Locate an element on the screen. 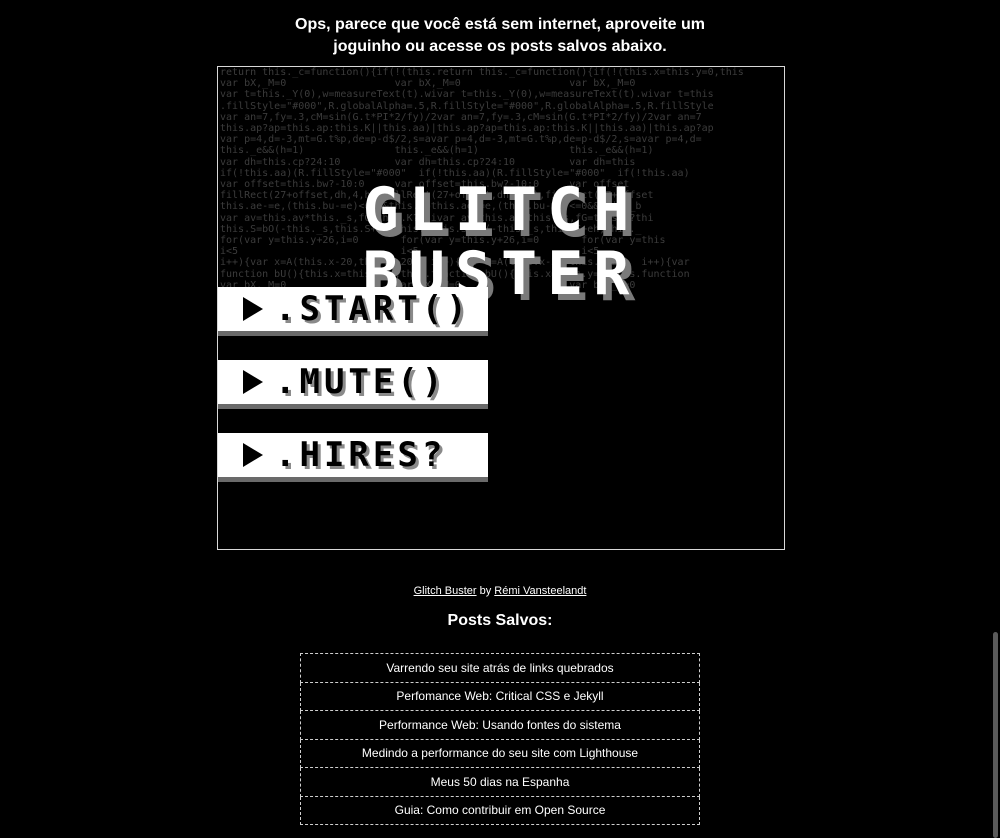  mute-button-label: .MUTE() is located at coordinates (361, 382).